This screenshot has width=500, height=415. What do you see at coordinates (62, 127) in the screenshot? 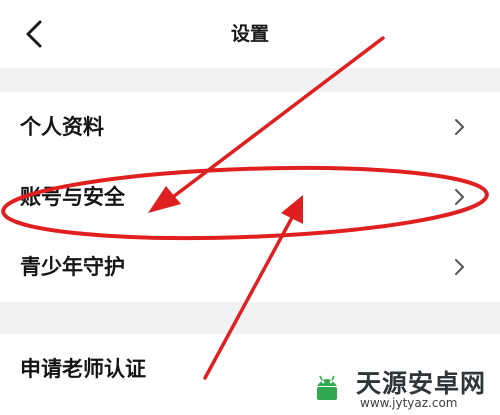
I see `settings-item-label: 个人资料` at bounding box center [62, 127].